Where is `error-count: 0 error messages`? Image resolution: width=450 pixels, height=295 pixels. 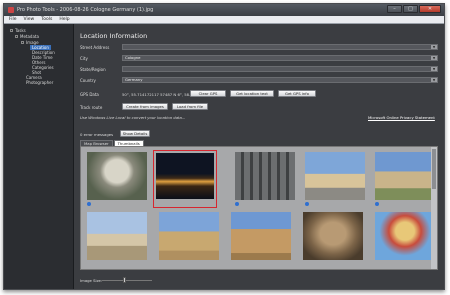 error-count: 0 error messages is located at coordinates (97, 134).